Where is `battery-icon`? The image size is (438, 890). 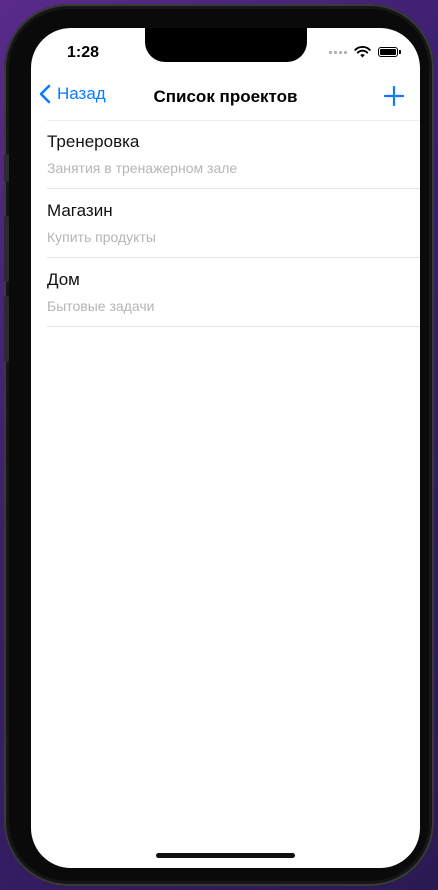 battery-icon is located at coordinates (389, 52).